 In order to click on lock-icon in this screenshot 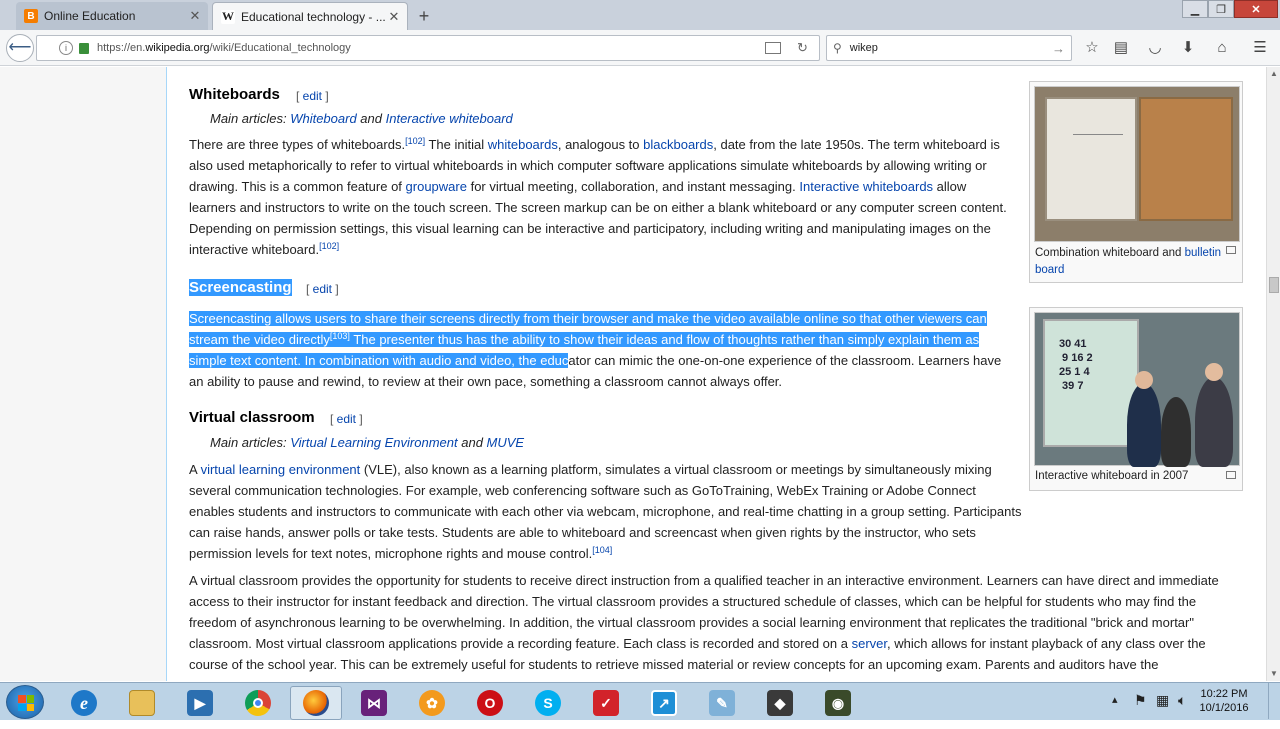, I will do `click(84, 48)`.